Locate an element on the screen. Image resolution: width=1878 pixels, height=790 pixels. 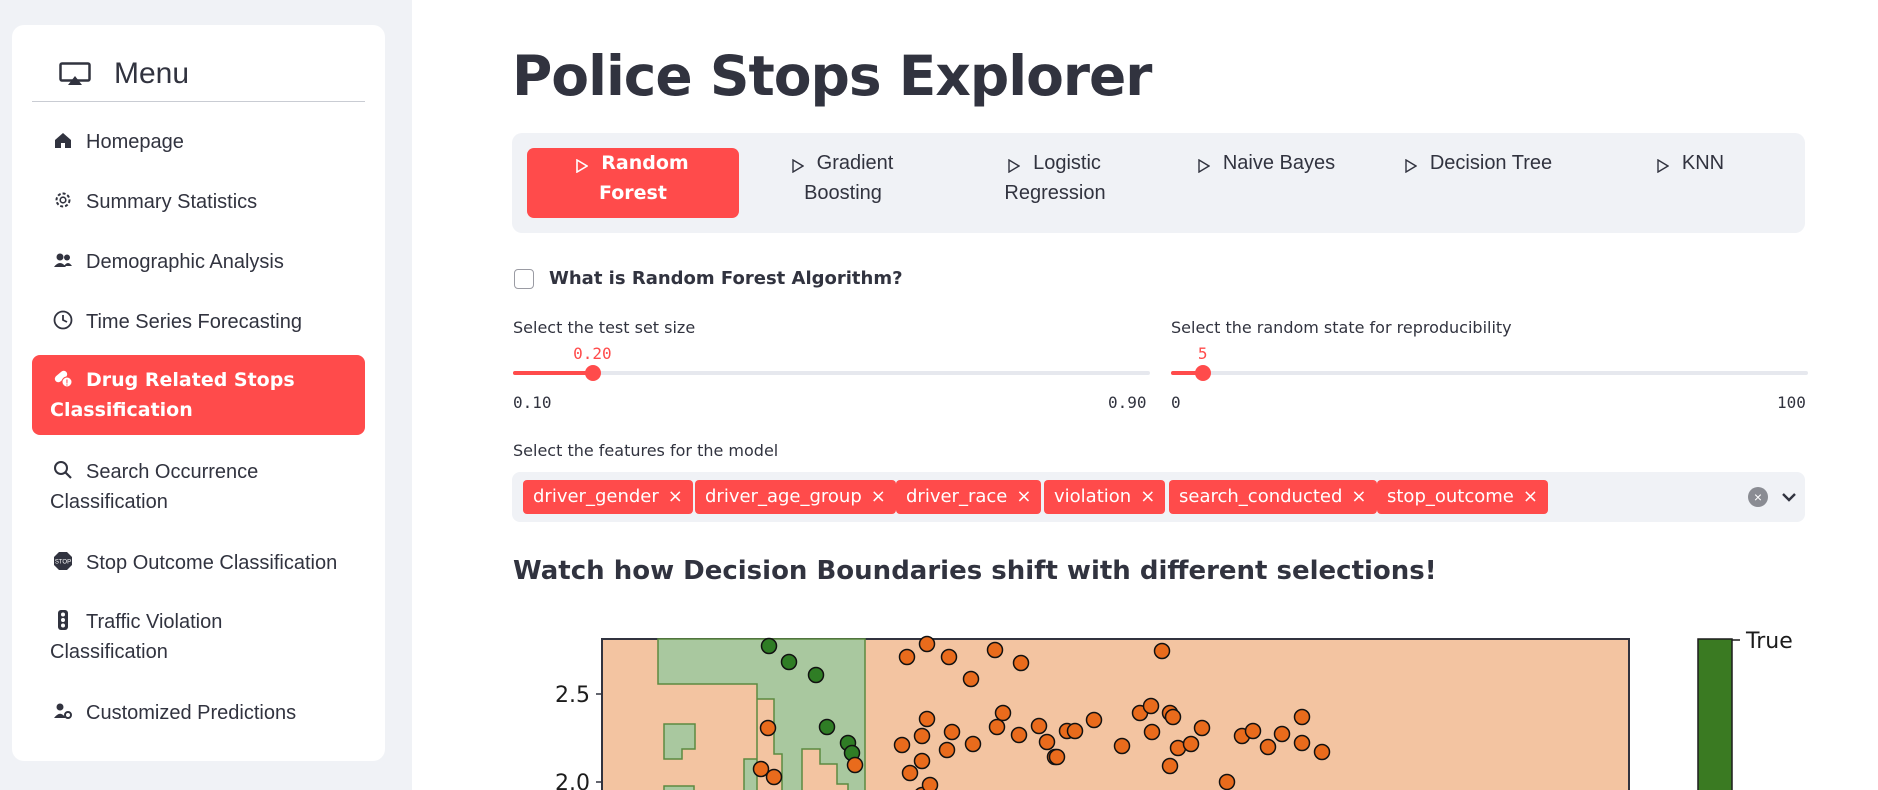
colorbar-label: True is located at coordinates (1769, 641).